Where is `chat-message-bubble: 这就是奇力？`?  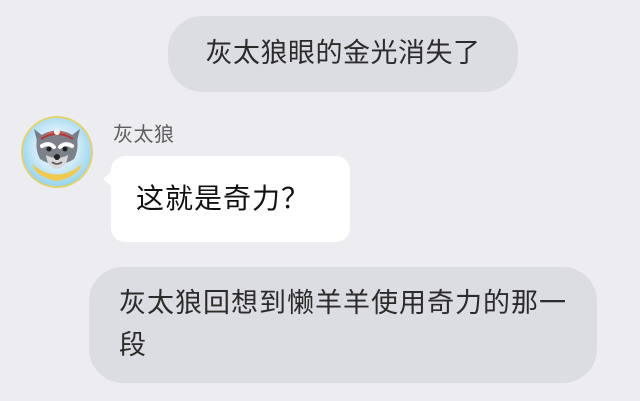 chat-message-bubble: 这就是奇力？ is located at coordinates (230, 199).